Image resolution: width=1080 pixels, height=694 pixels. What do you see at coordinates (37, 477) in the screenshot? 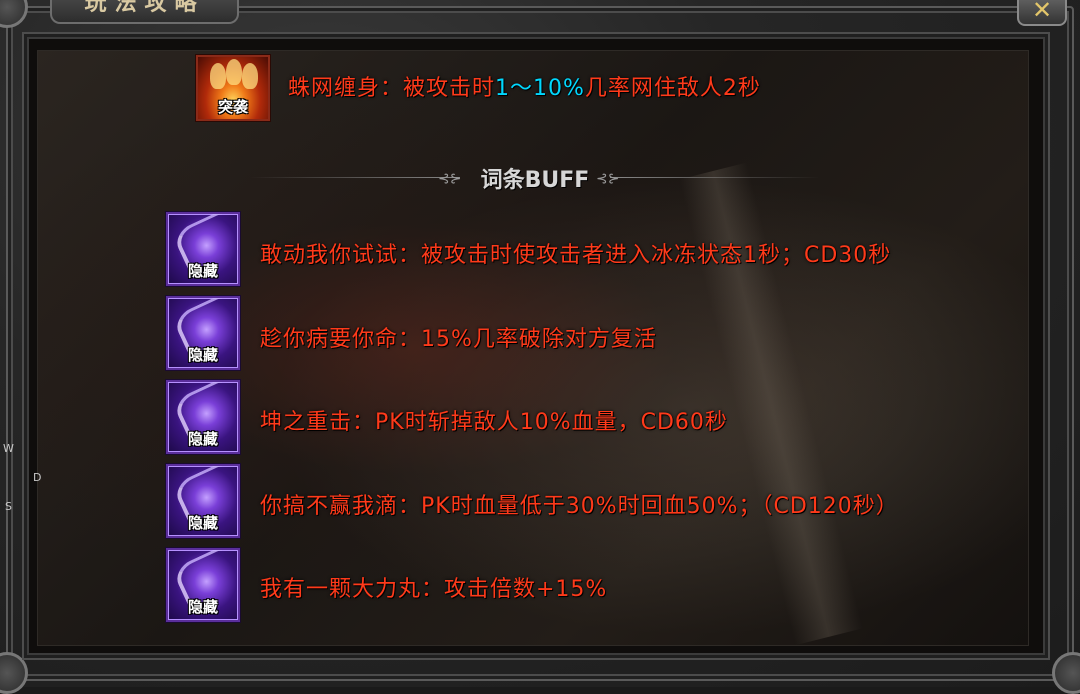
I see `side-letter-d: D` at bounding box center [37, 477].